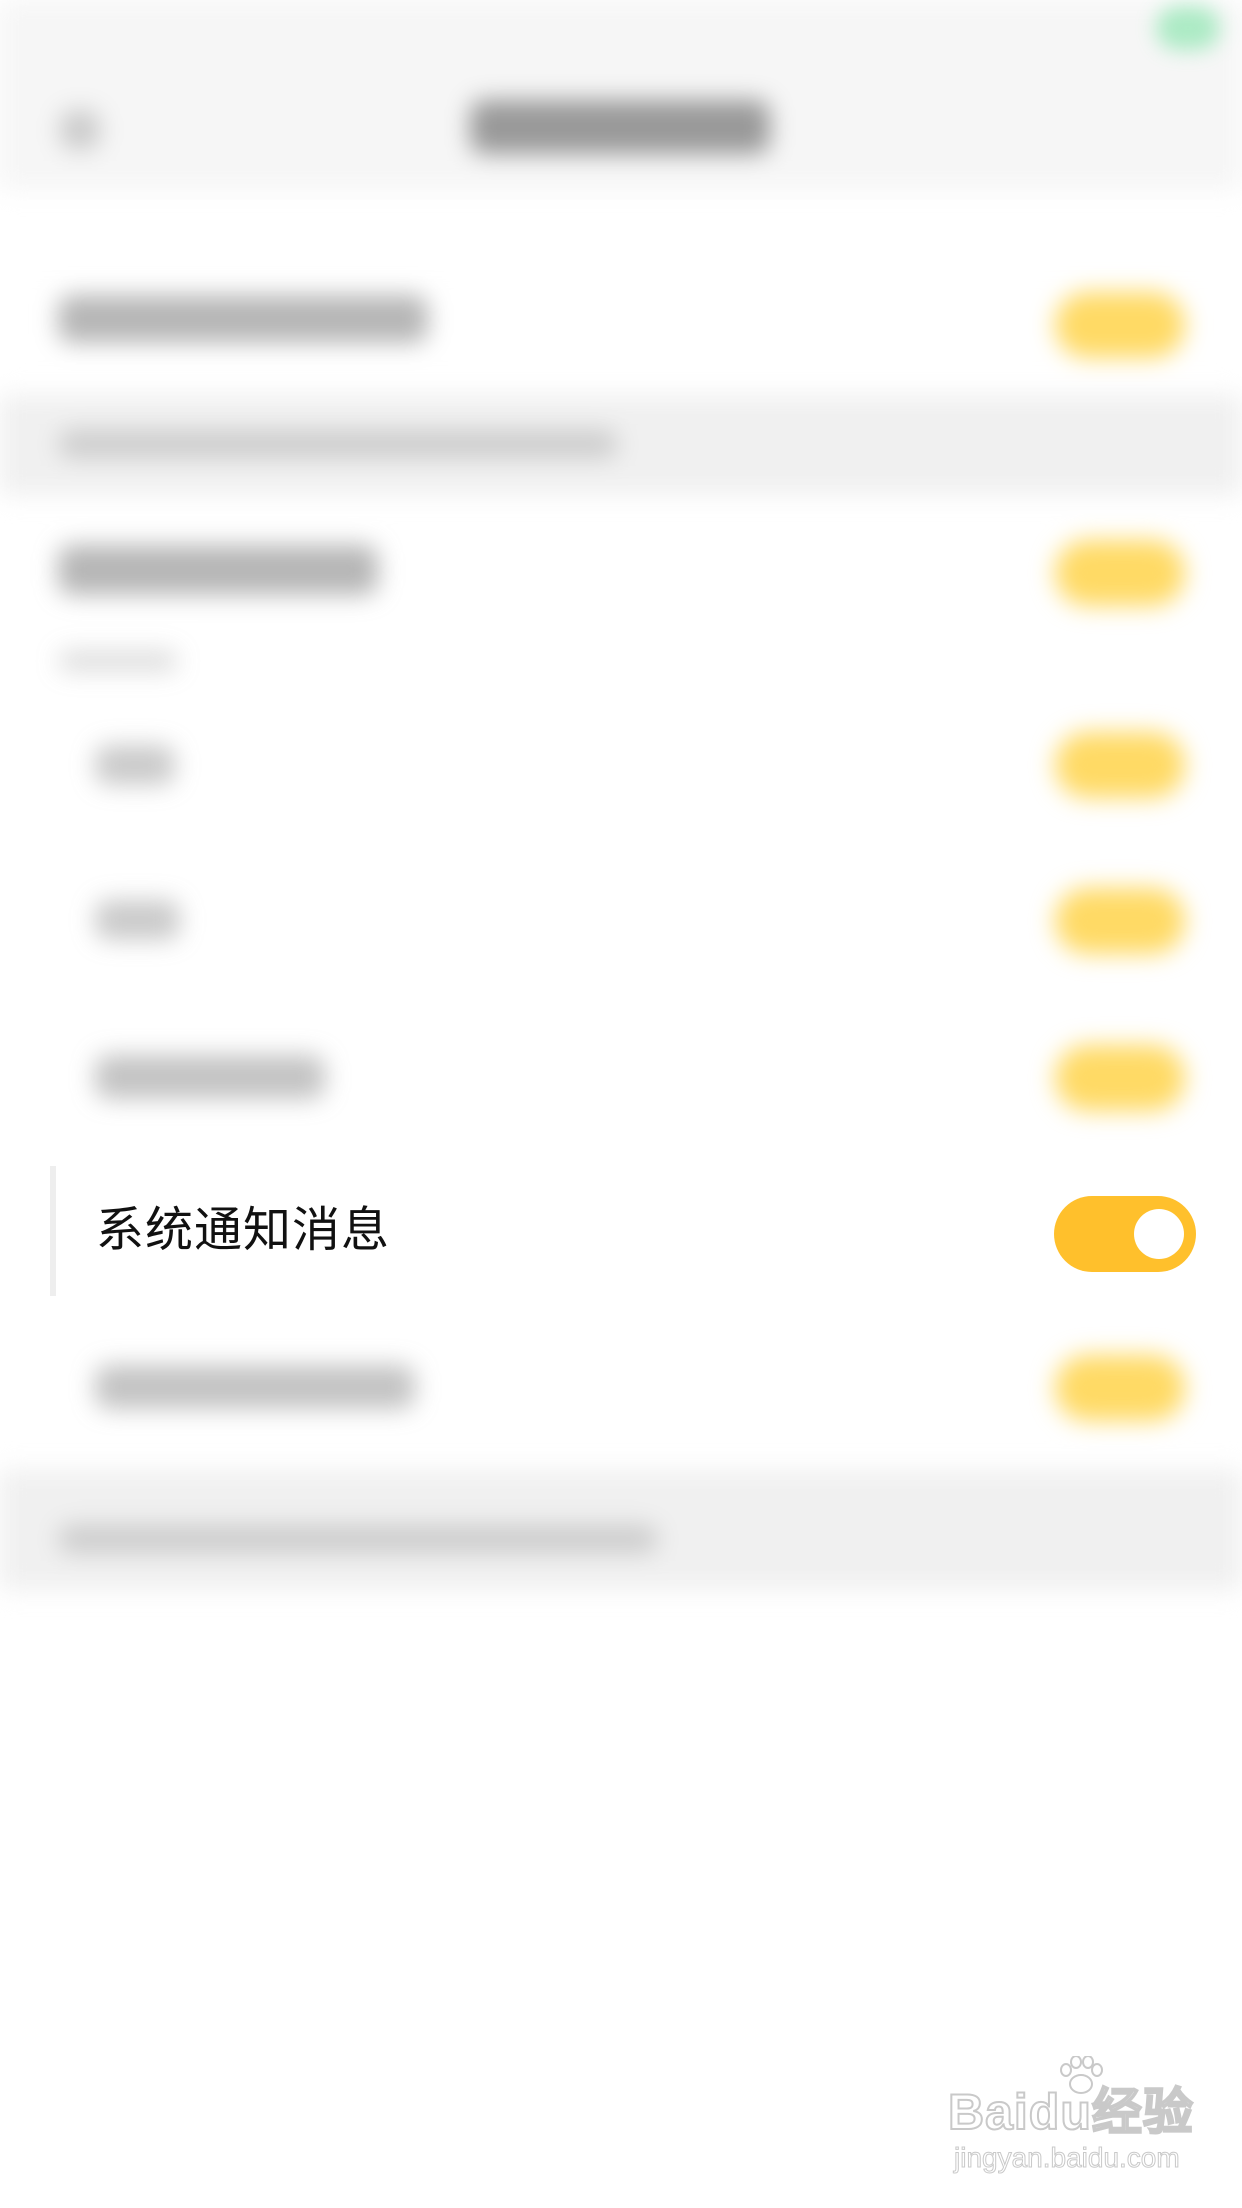 This screenshot has height=2208, width=1242. What do you see at coordinates (118, 661) in the screenshot?
I see `blurred-section-label` at bounding box center [118, 661].